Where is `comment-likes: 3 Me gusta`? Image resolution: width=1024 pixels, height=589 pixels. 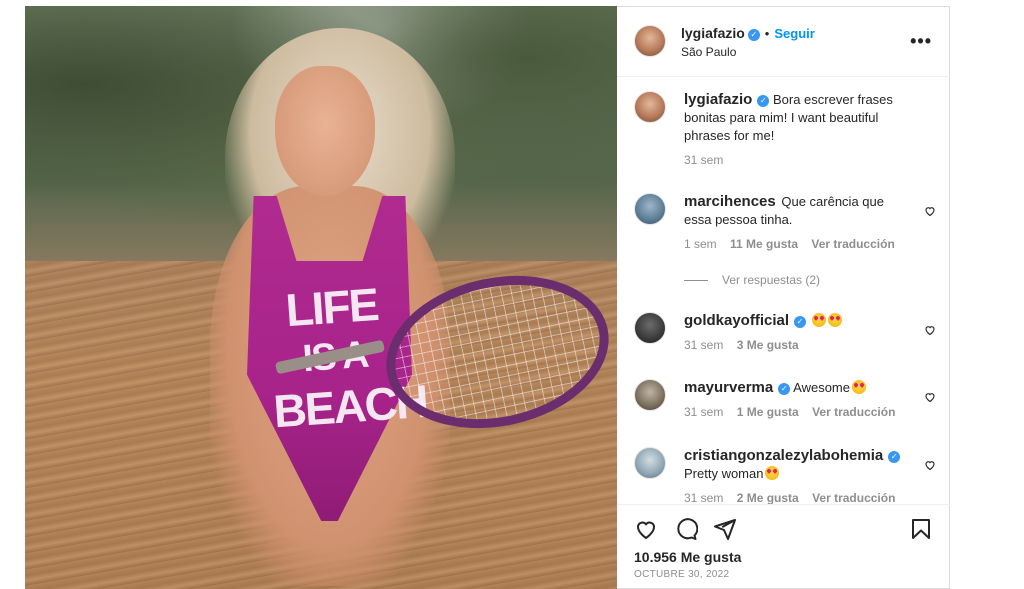 comment-likes: 3 Me gusta is located at coordinates (768, 345).